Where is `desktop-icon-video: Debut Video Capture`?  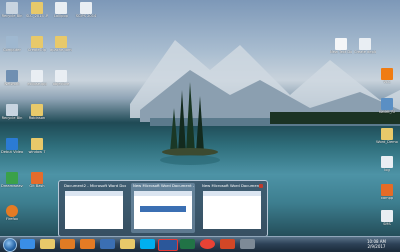 desktop-icon-video: Debut Video Capture is located at coordinates (12, 146).